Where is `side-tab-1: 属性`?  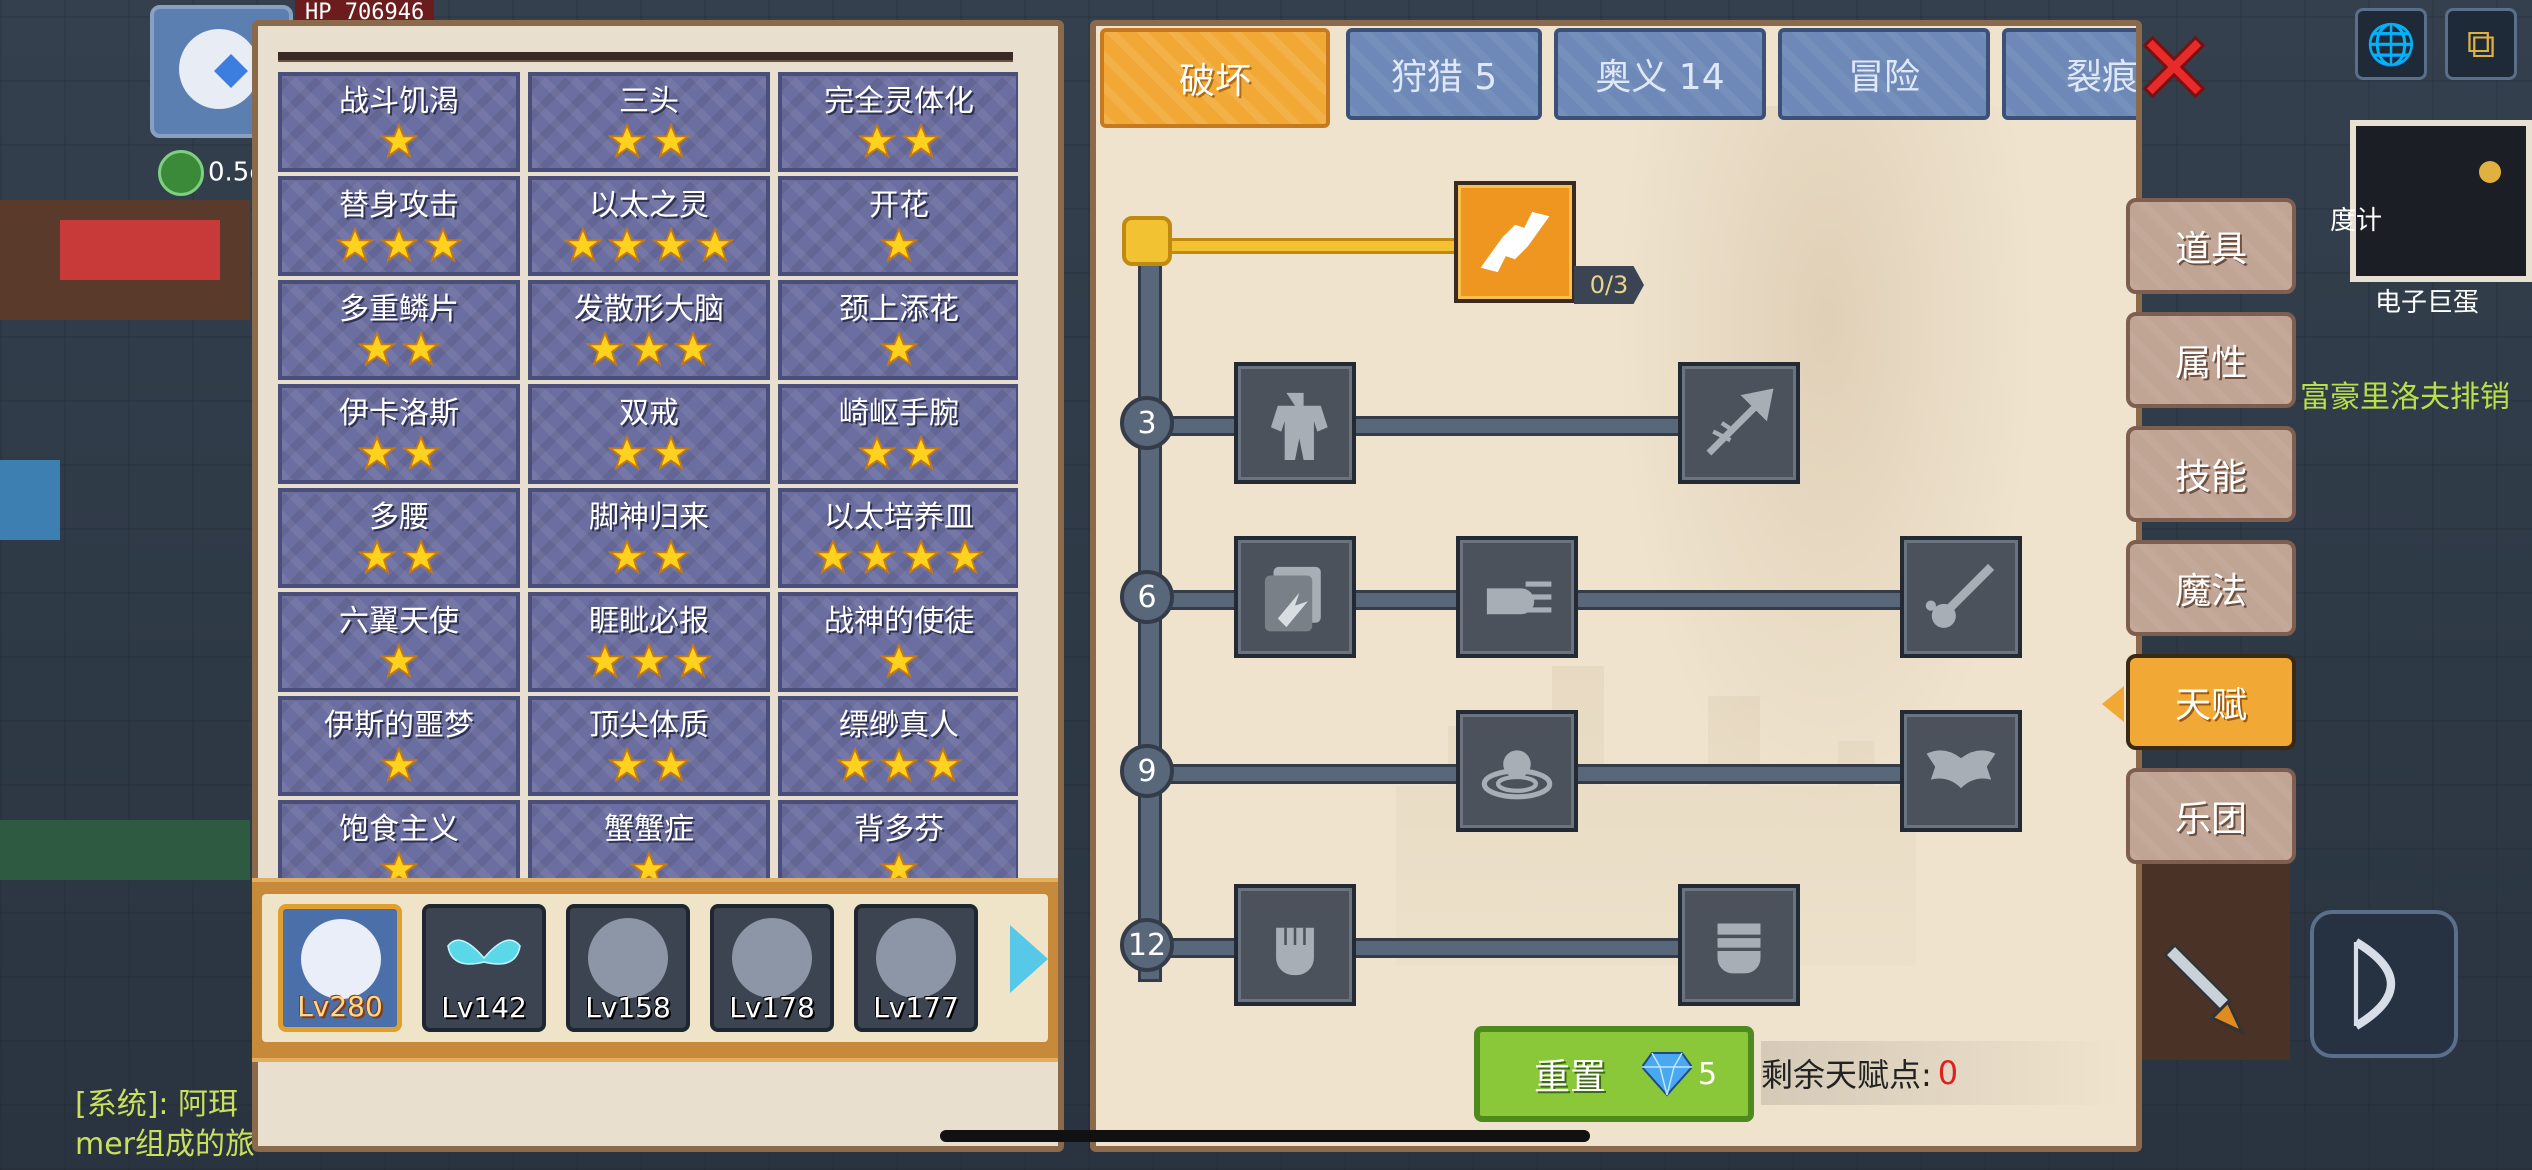
side-tab-1: 属性 is located at coordinates (2211, 360).